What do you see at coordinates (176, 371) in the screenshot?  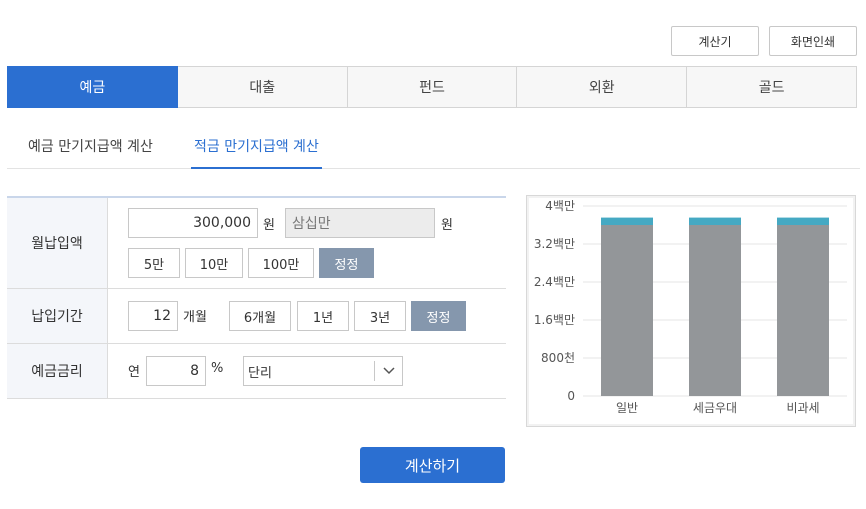 I see `interest-rate-input: 8` at bounding box center [176, 371].